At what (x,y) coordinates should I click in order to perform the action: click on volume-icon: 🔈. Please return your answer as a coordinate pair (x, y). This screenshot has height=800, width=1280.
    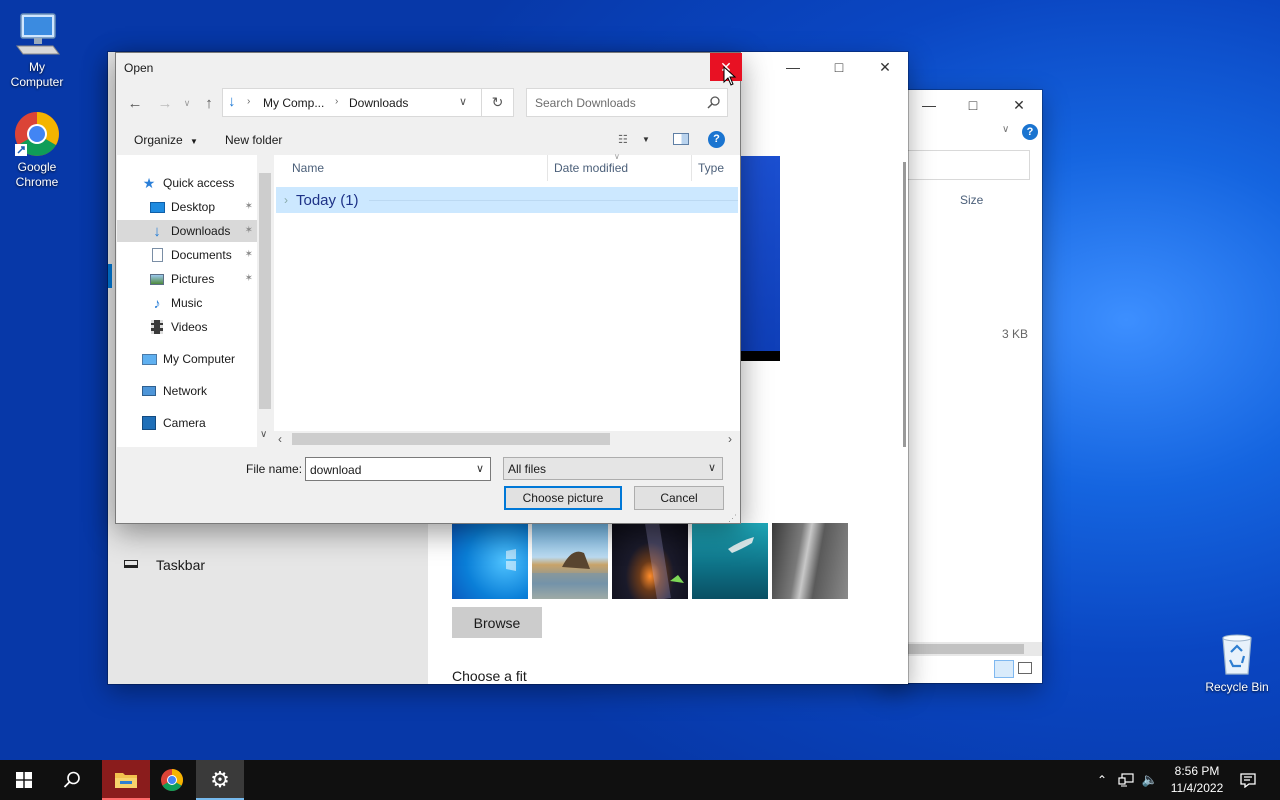
    Looking at the image, I should click on (1150, 780).